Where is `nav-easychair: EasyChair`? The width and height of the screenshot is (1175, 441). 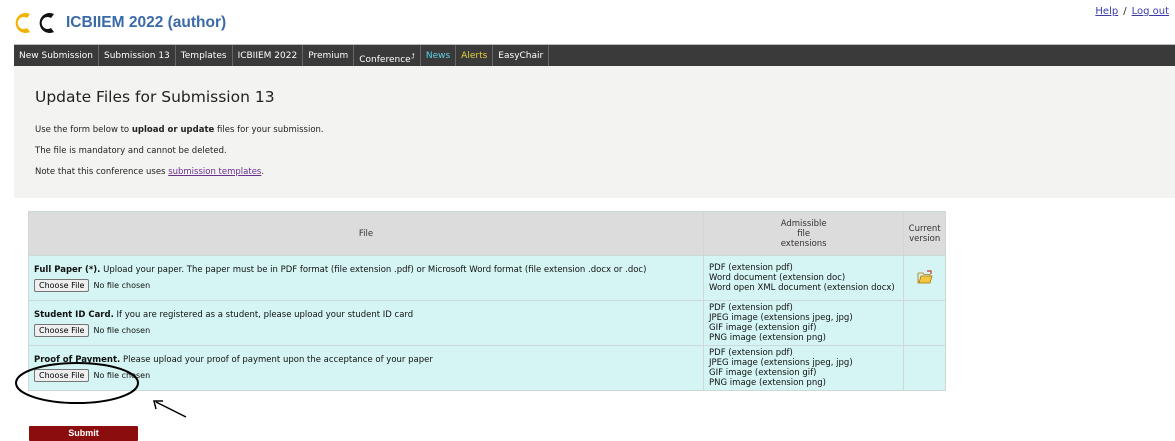
nav-easychair: EasyChair is located at coordinates (521, 56).